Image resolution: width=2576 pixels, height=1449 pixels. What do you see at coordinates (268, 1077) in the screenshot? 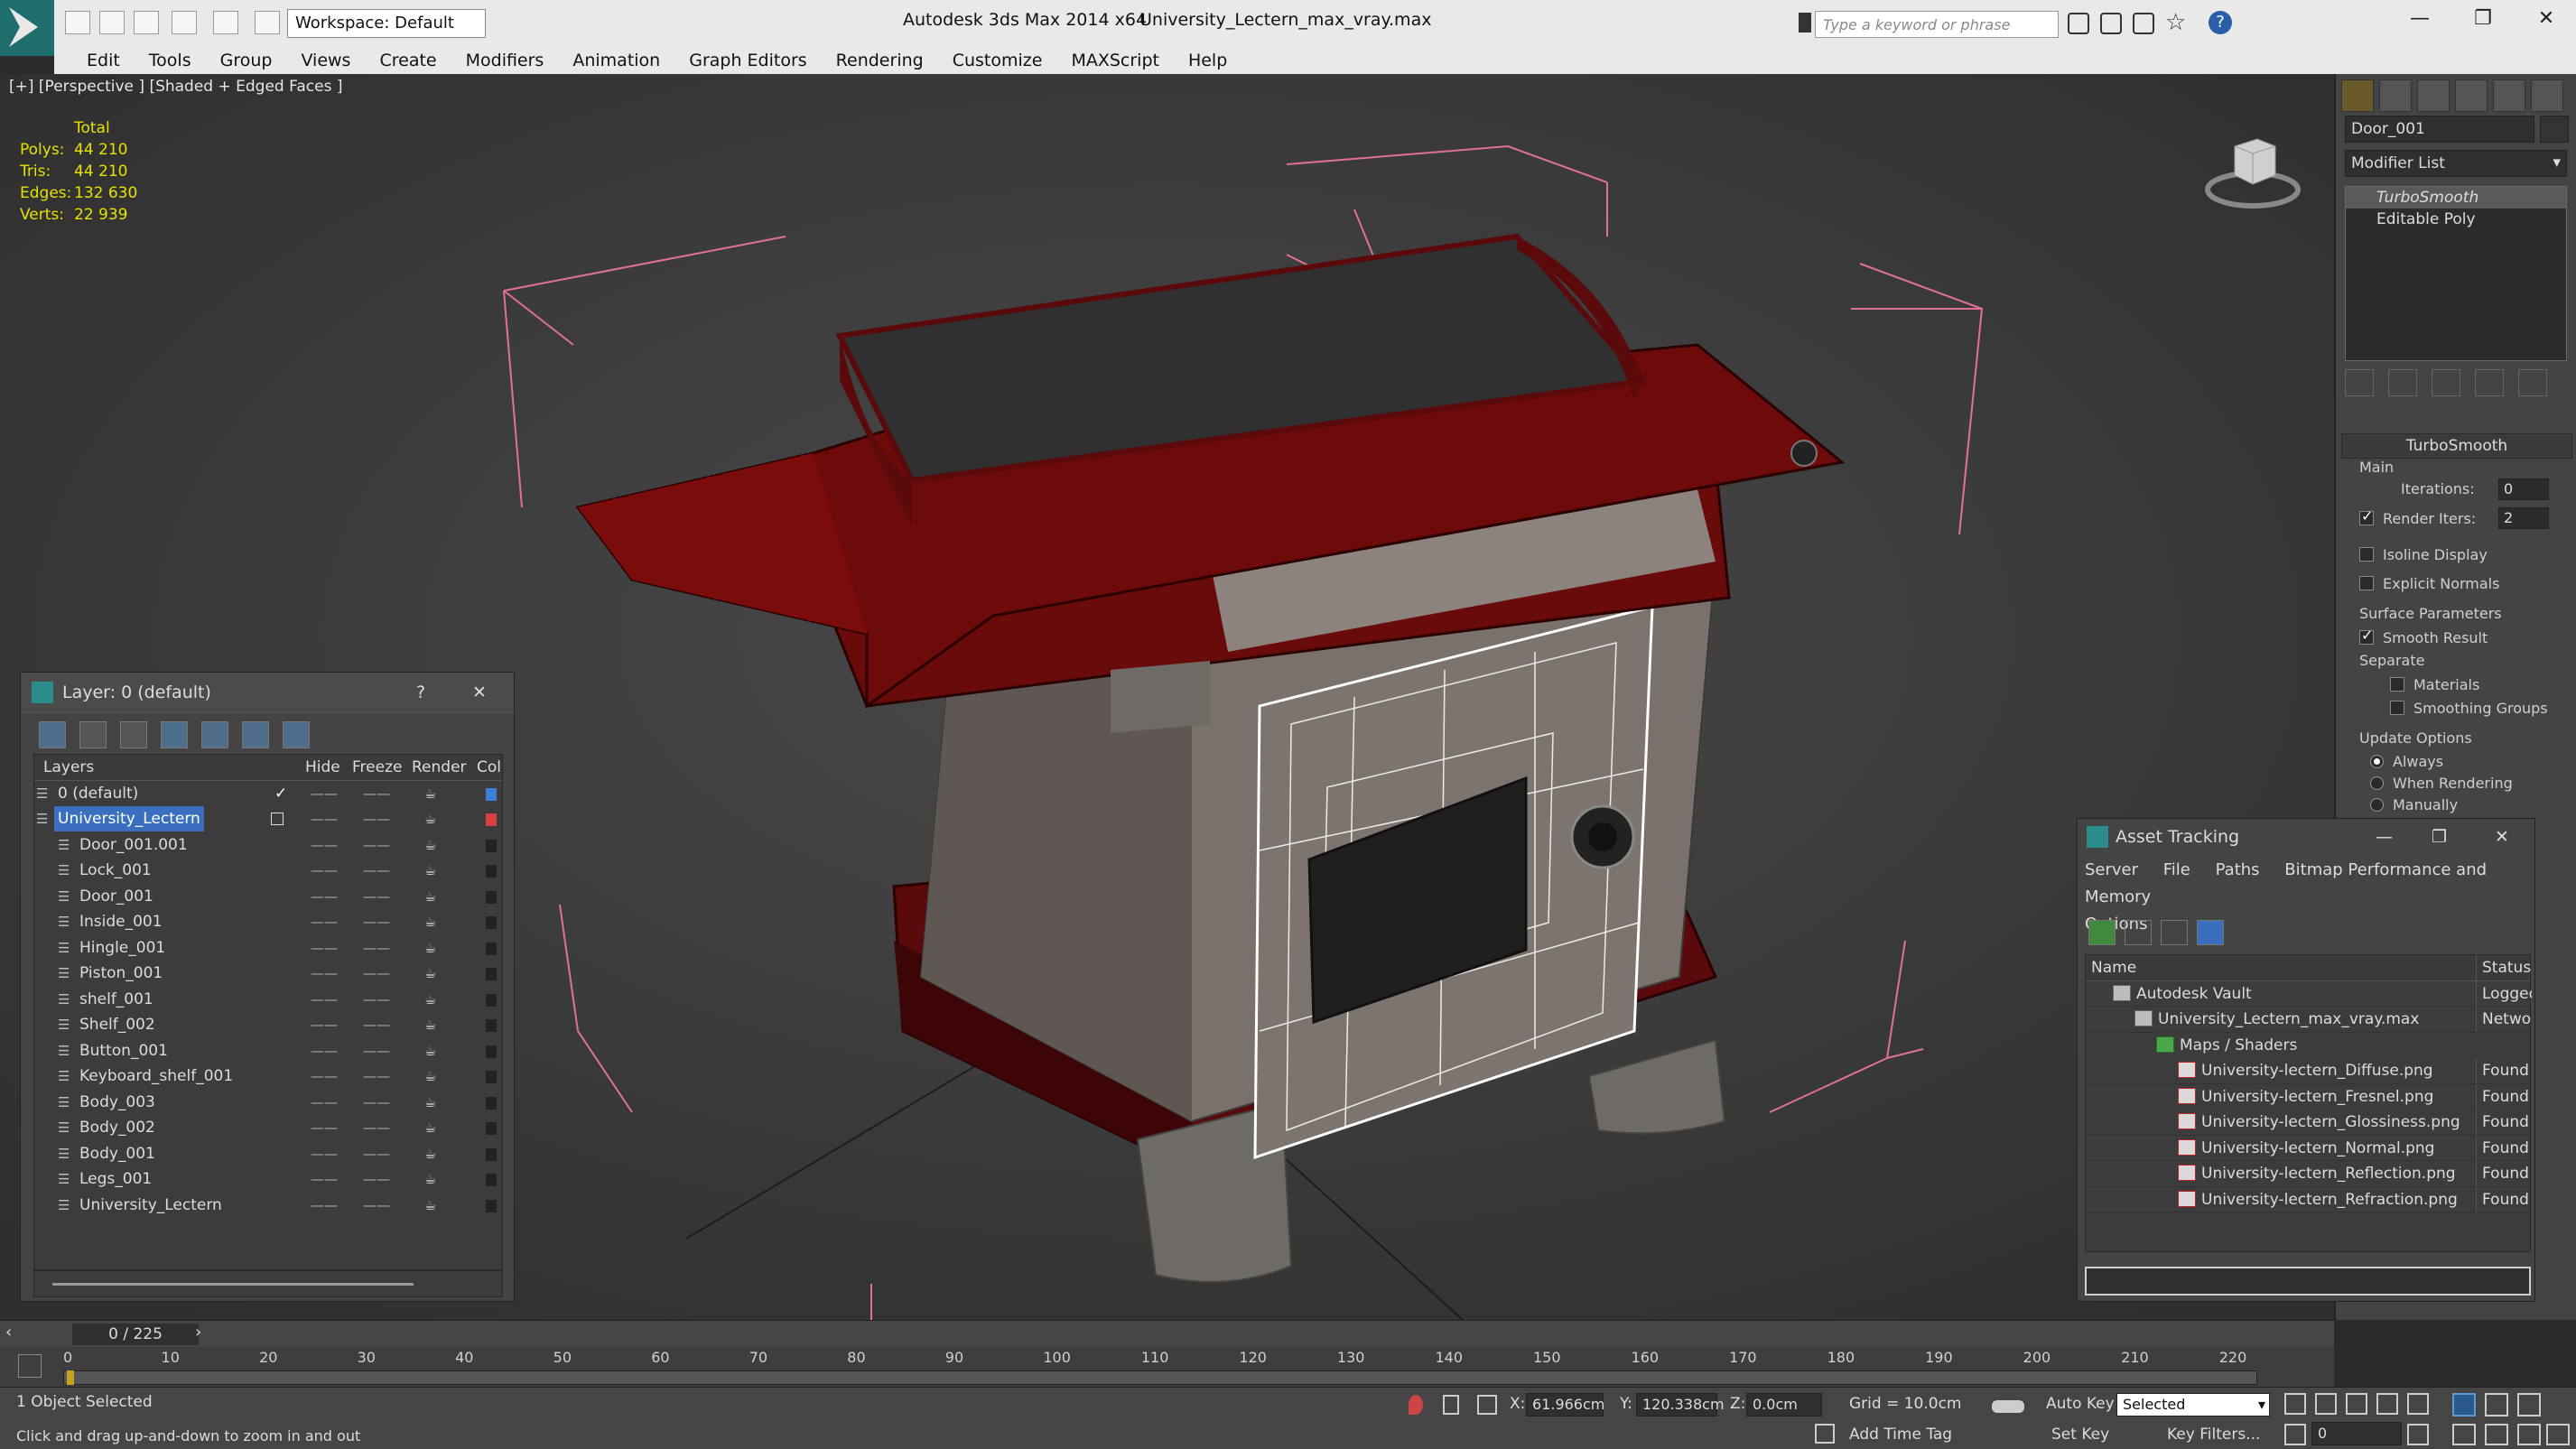
I see `layer-row: ☰ Keyboard_shelf_001 —— —— ☕` at bounding box center [268, 1077].